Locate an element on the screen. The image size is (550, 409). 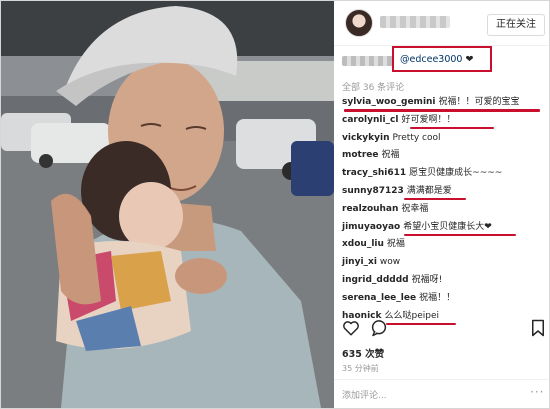
caption: @edcee3000 ❤ is located at coordinates (441, 59).